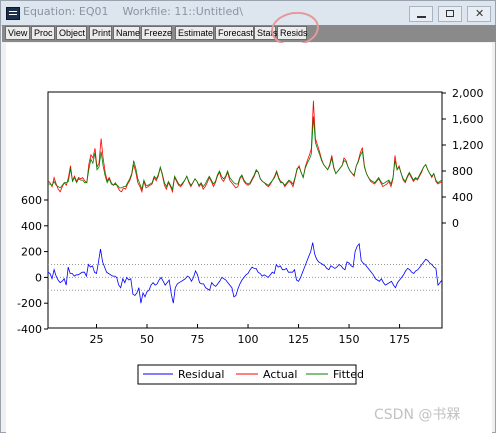  I want to click on right-axis-tick-label: 2,000, so click(468, 93).